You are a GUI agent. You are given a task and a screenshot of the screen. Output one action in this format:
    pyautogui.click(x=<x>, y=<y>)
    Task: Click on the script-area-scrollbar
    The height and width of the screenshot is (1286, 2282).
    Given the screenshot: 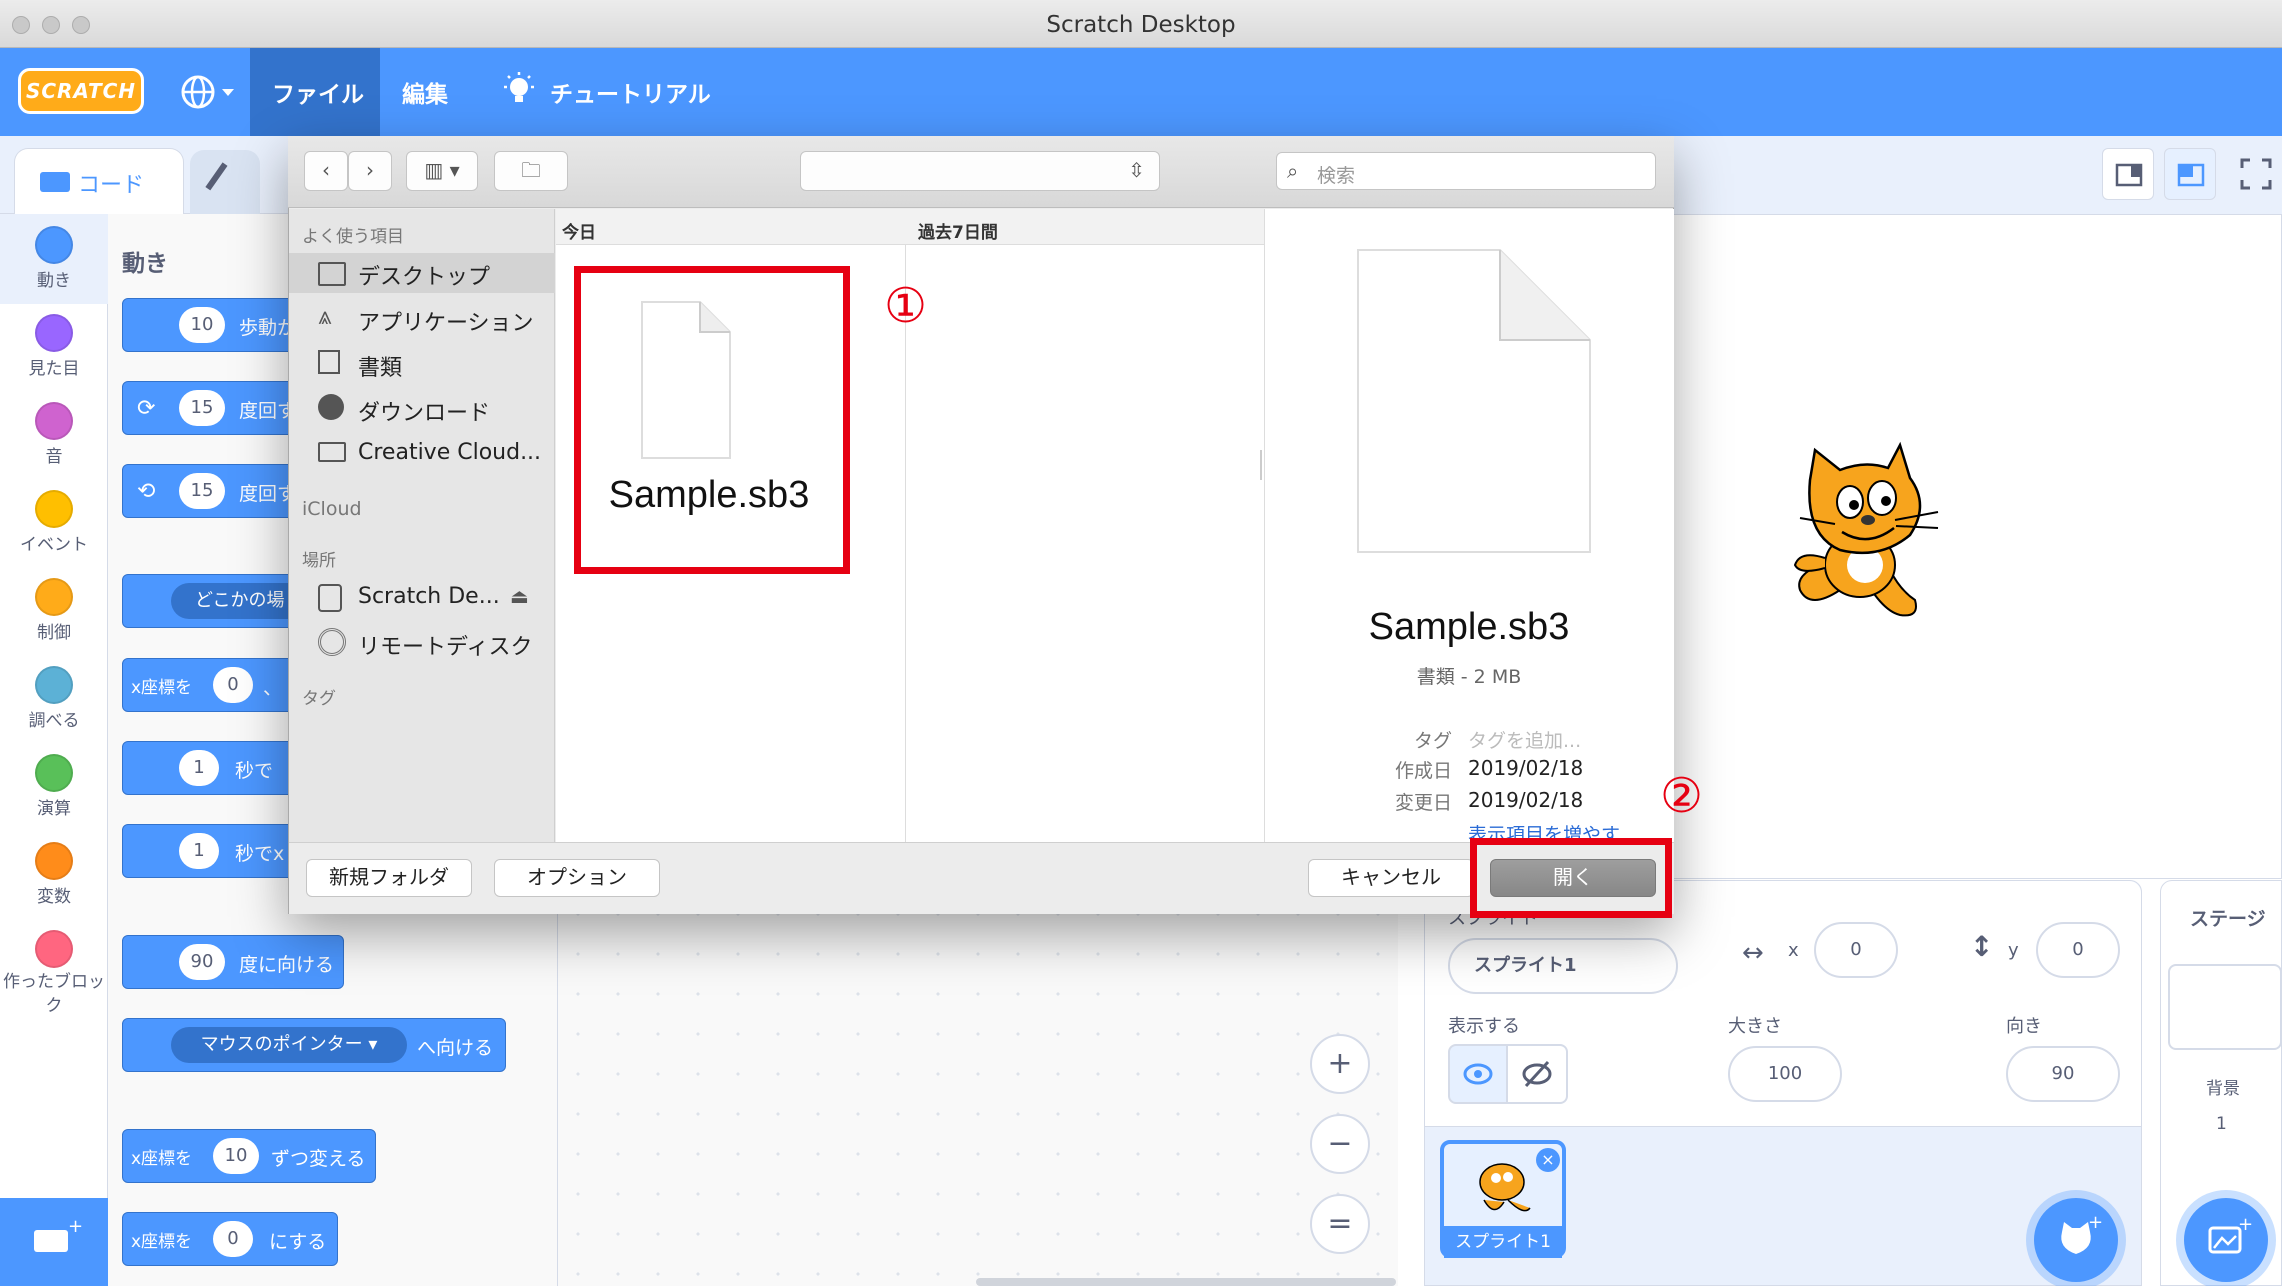 What is the action you would take?
    pyautogui.click(x=1186, y=1282)
    